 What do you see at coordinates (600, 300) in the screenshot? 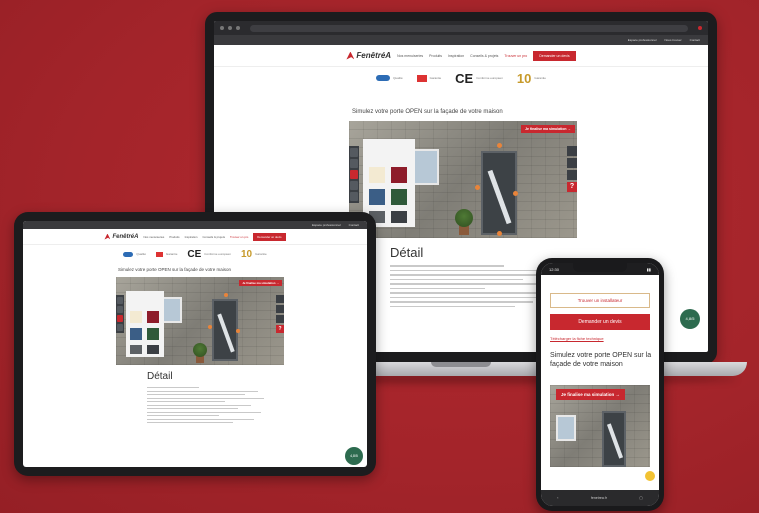
I see `find-installer-button: Trouver un installateur` at bounding box center [600, 300].